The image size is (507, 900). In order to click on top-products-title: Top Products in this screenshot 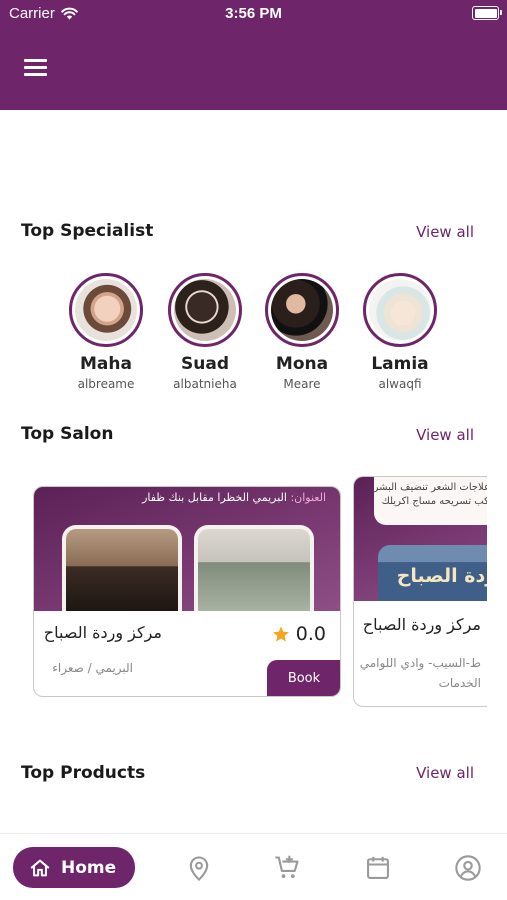, I will do `click(83, 773)`.